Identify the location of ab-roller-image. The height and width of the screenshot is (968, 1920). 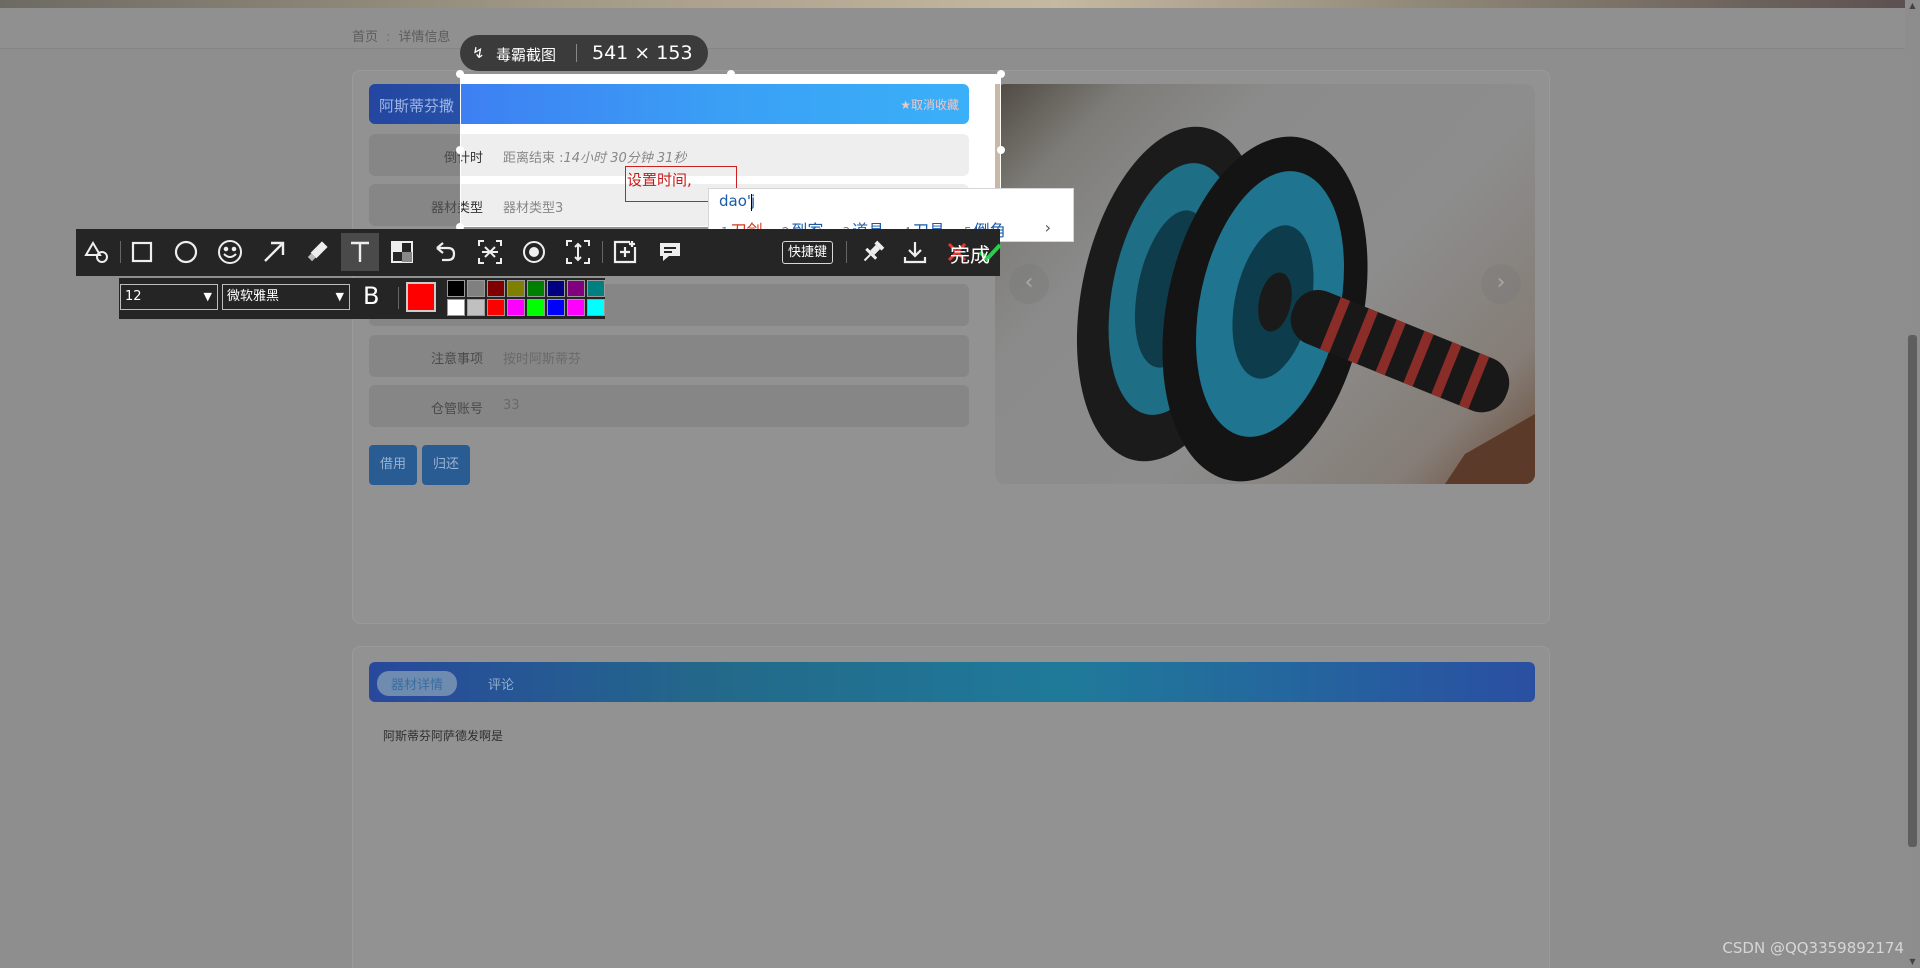
(1305, 305).